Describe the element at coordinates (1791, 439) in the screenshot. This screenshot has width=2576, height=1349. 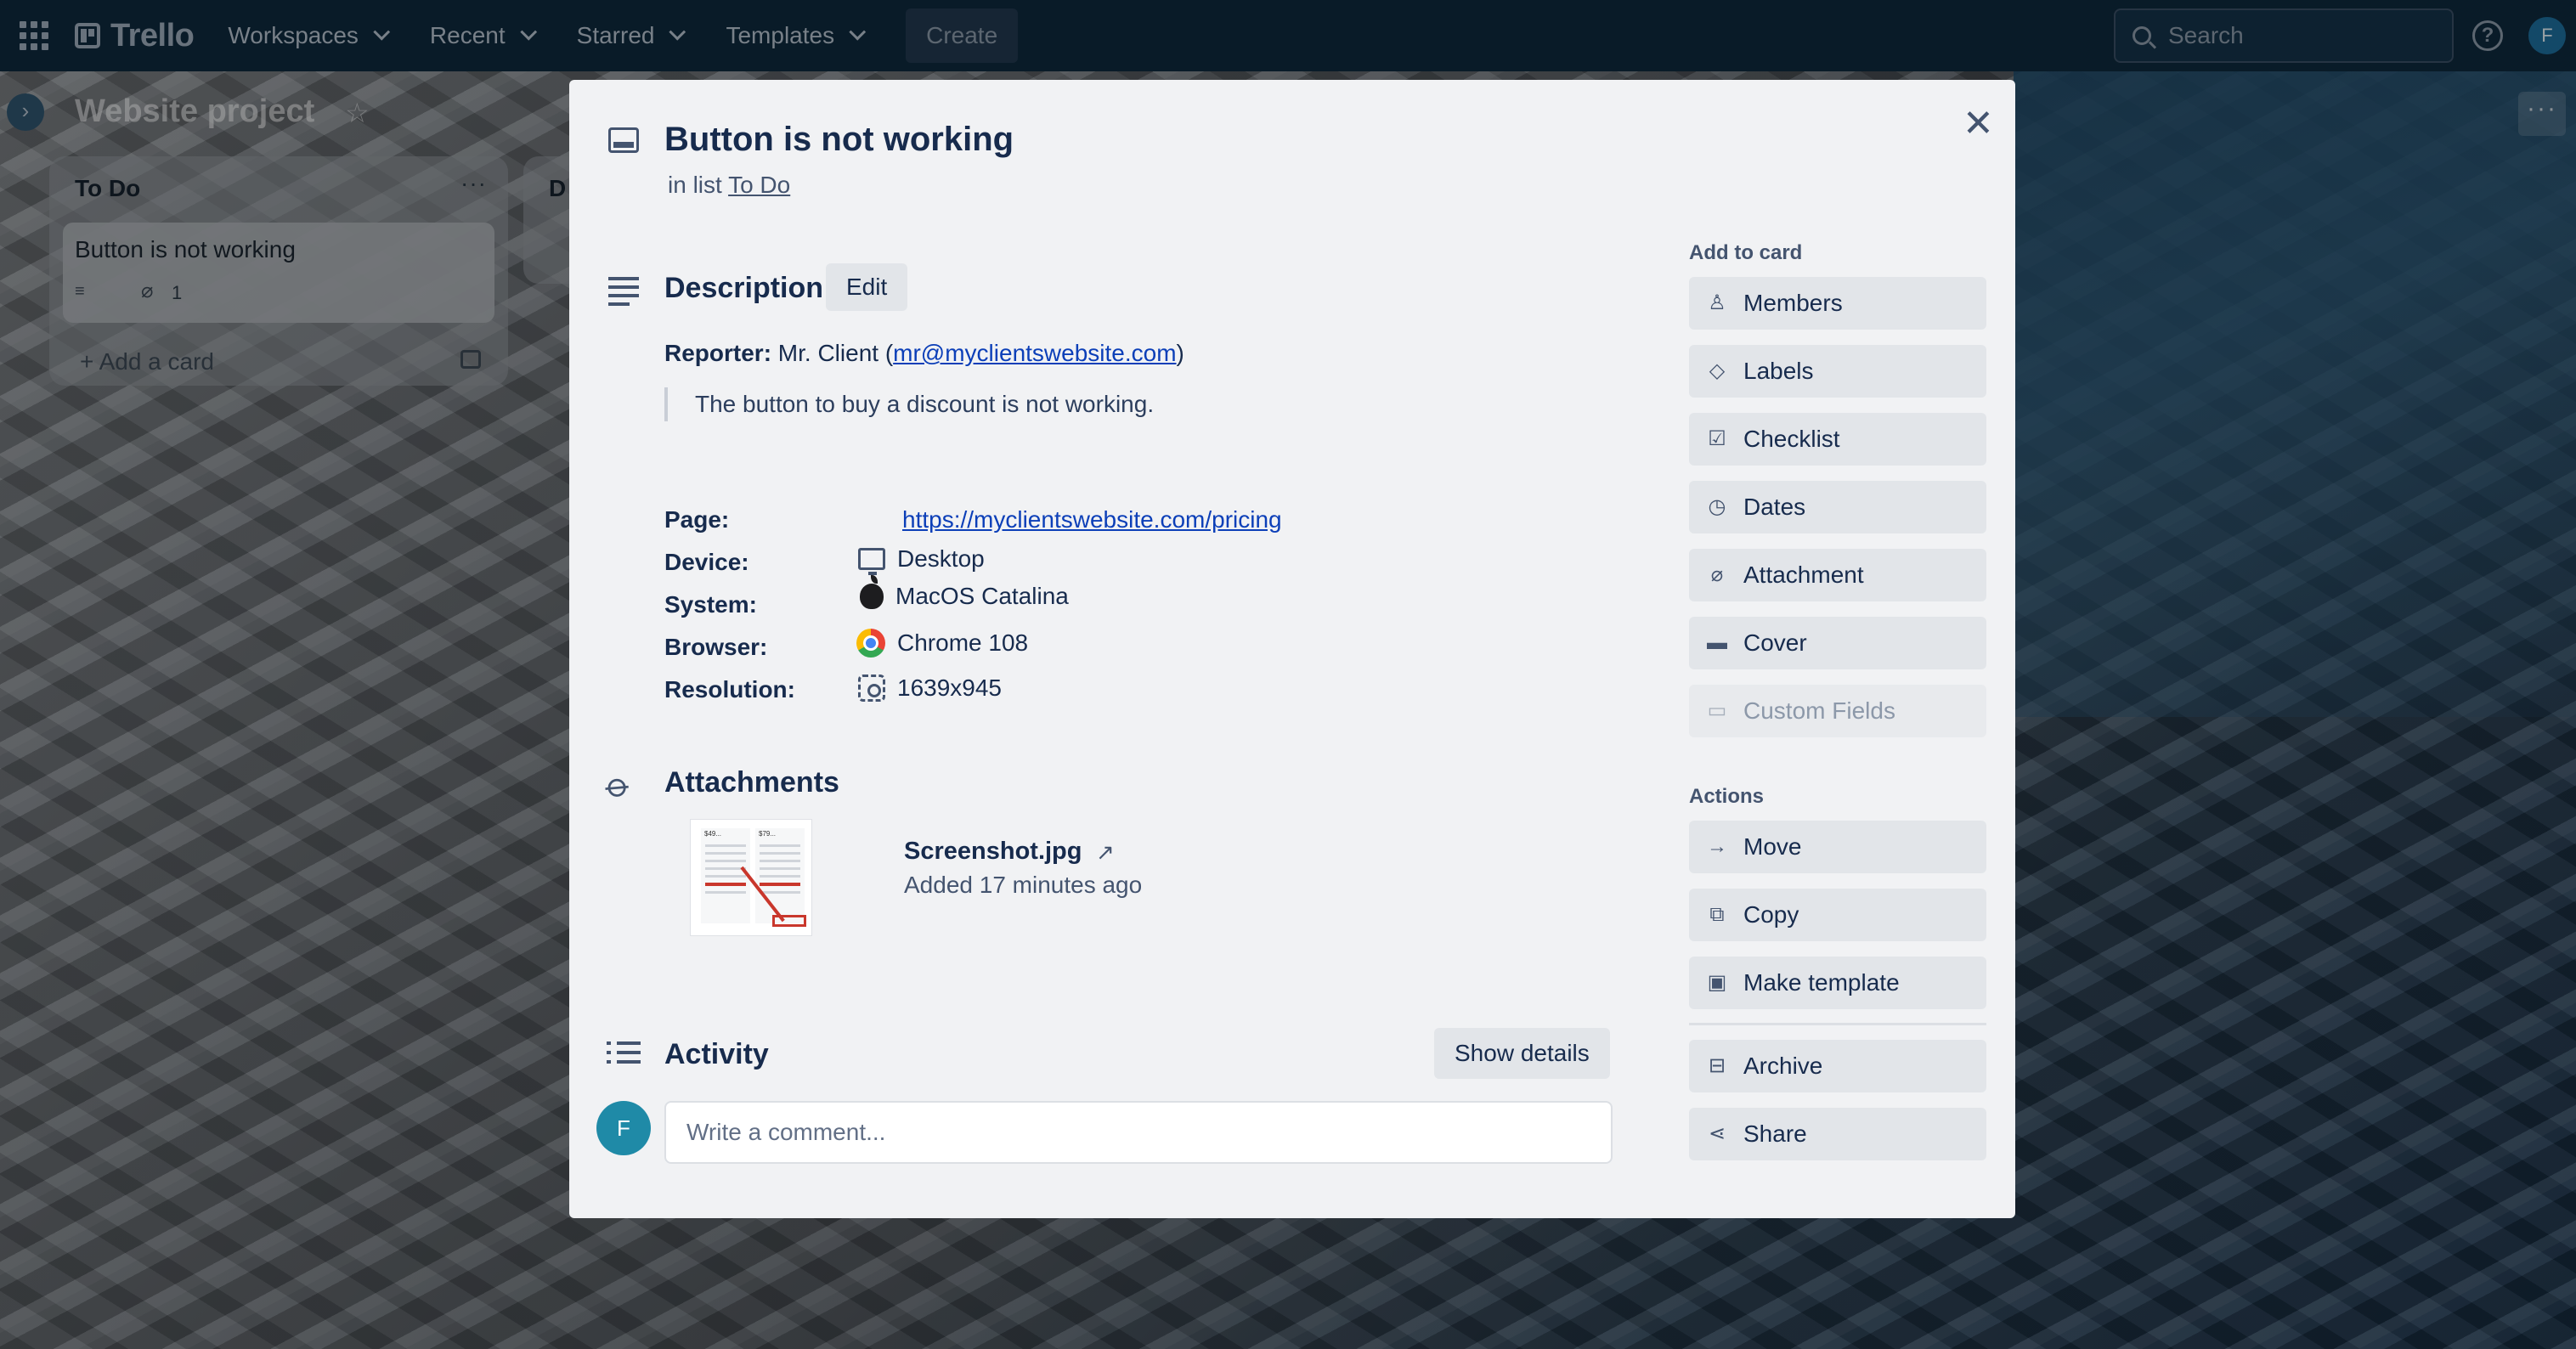
I see `checklist-label: Checklist` at that location.